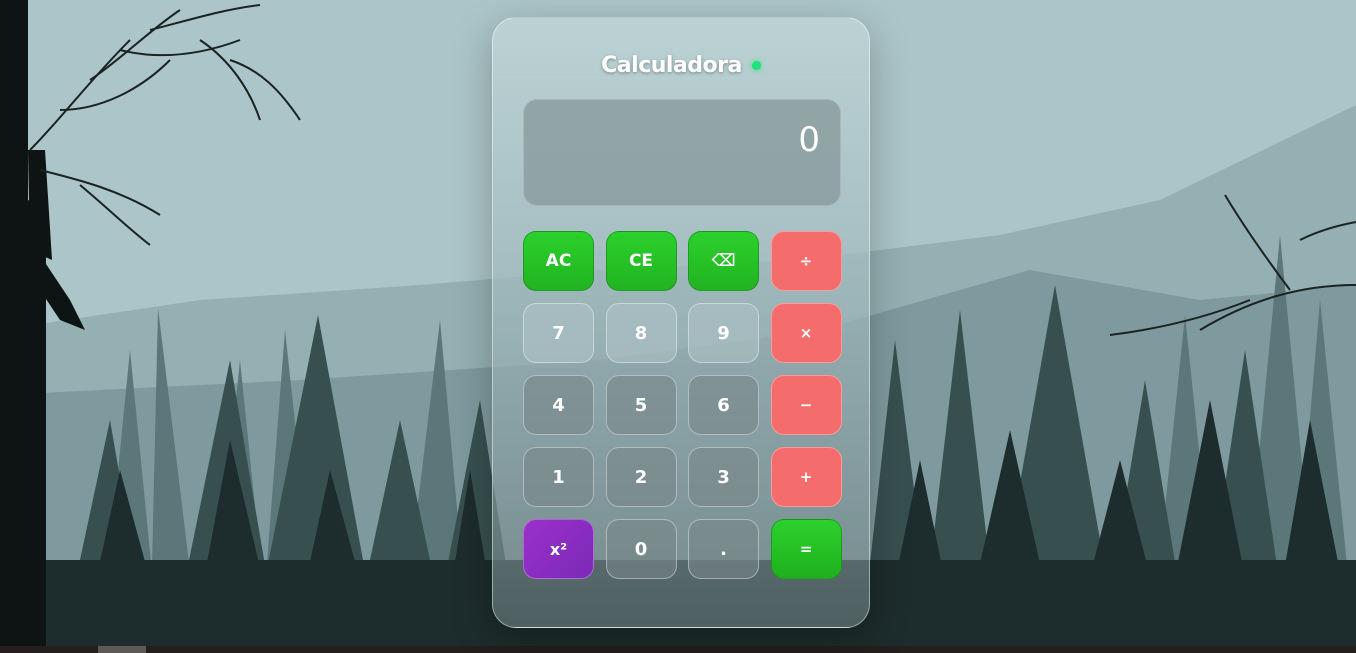 Image resolution: width=1356 pixels, height=653 pixels. What do you see at coordinates (122, 649) in the screenshot?
I see `scrollbar-thumb` at bounding box center [122, 649].